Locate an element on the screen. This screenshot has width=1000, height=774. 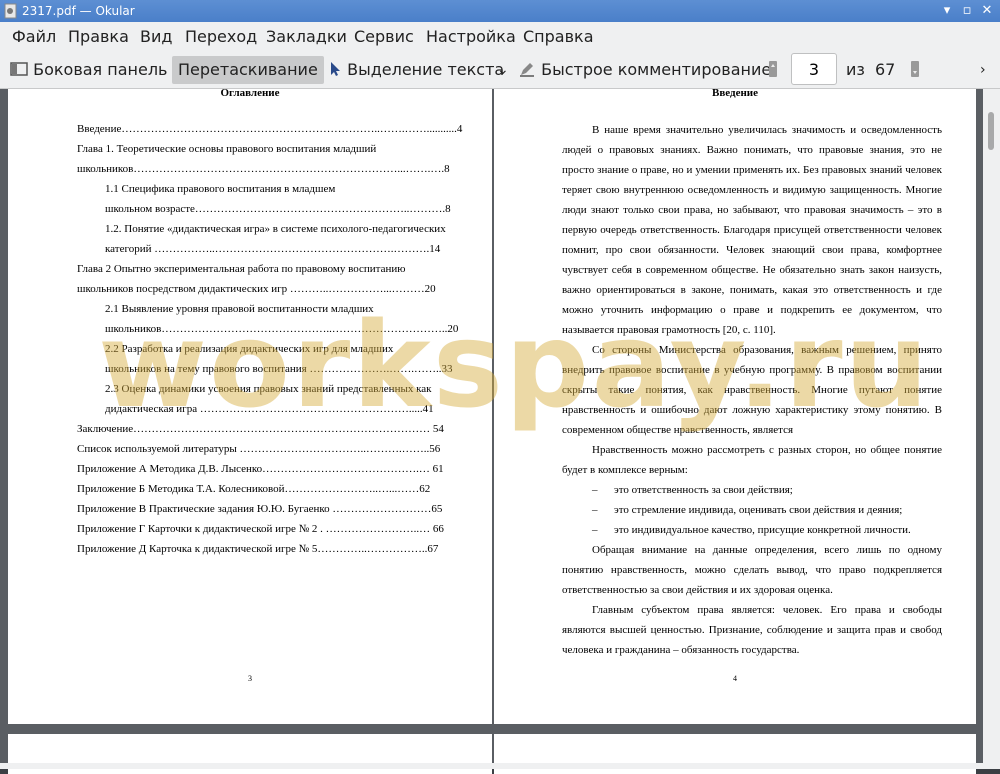
okular-app-icon is located at coordinates (10, 11).